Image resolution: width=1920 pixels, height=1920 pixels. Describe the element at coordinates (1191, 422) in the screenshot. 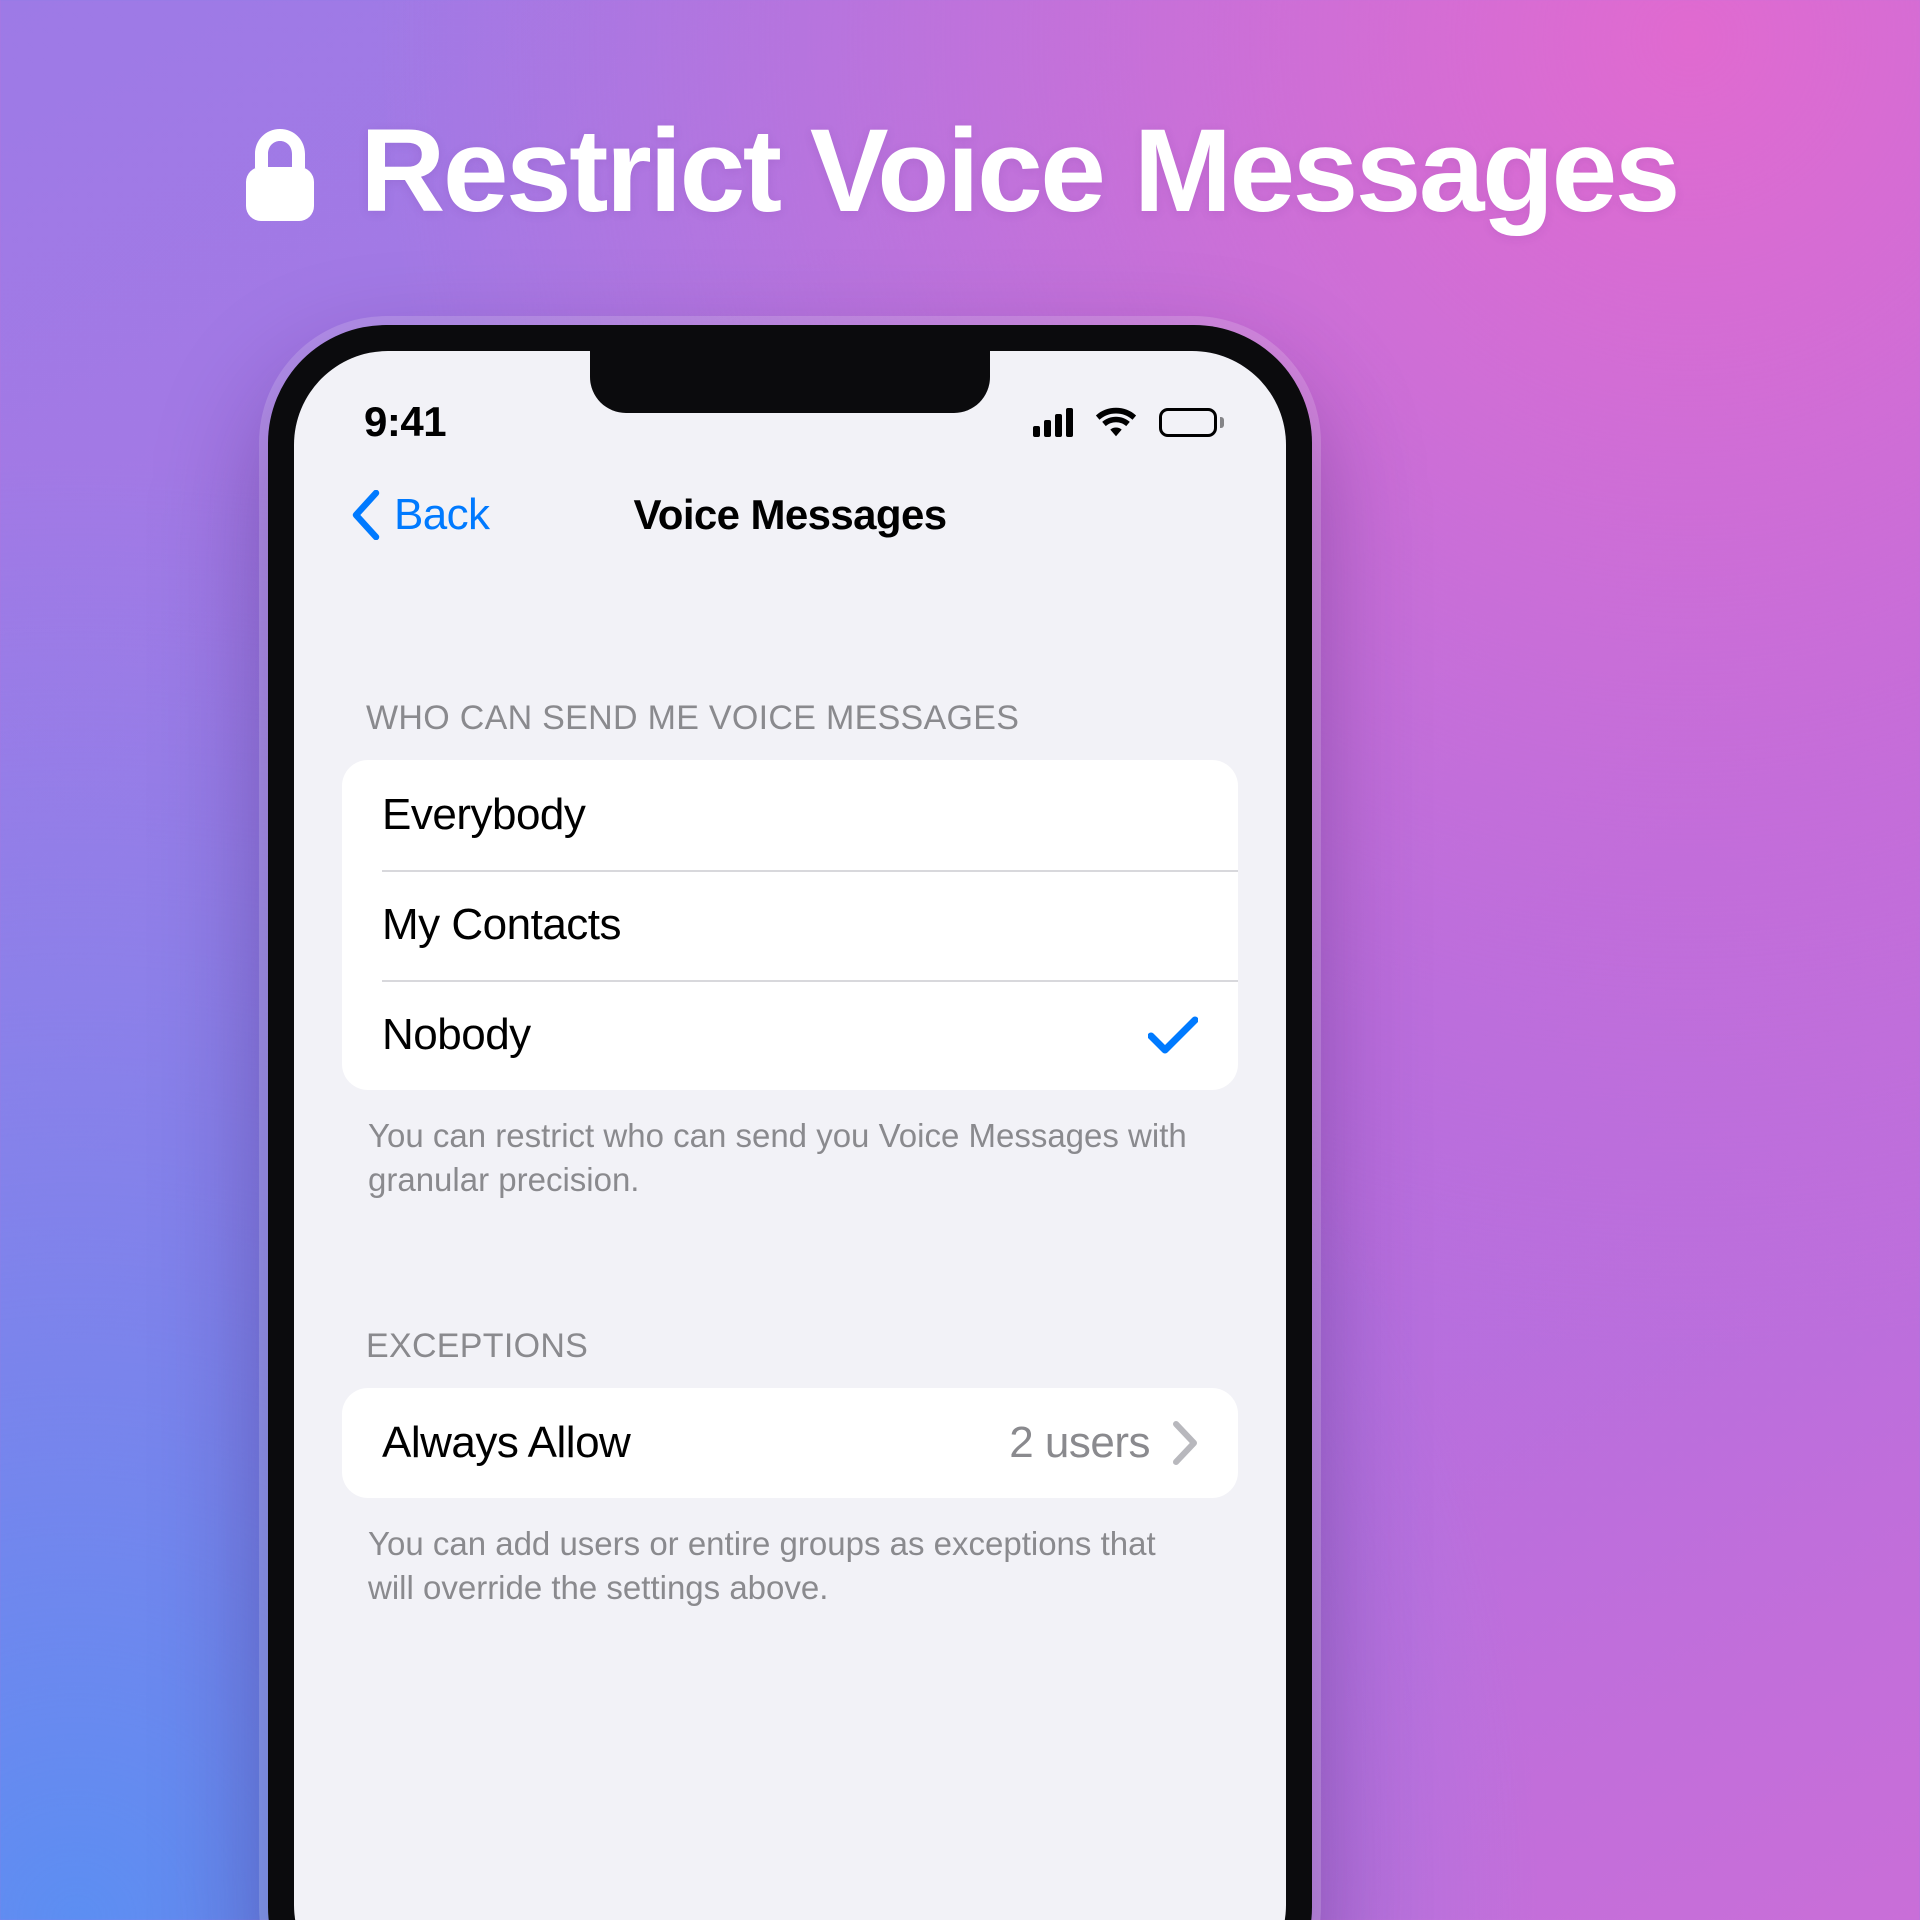

I see `battery-full-icon` at that location.